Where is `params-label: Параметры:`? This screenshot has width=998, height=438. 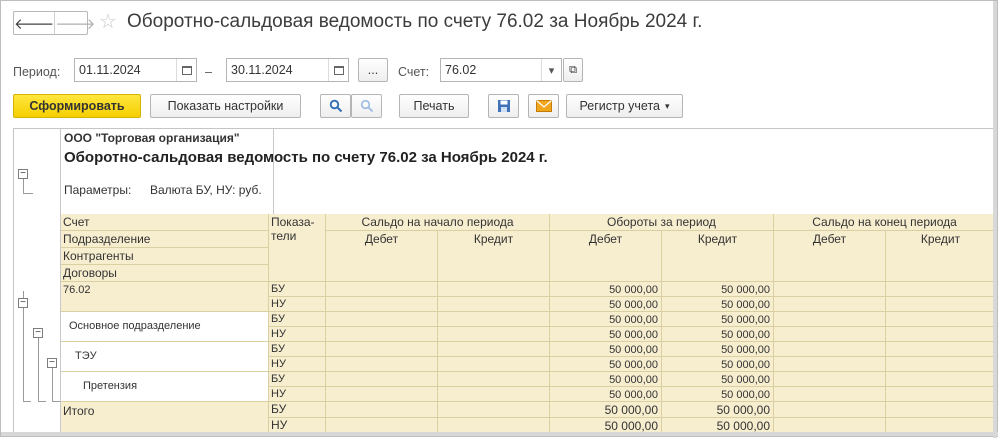 params-label: Параметры: is located at coordinates (98, 190).